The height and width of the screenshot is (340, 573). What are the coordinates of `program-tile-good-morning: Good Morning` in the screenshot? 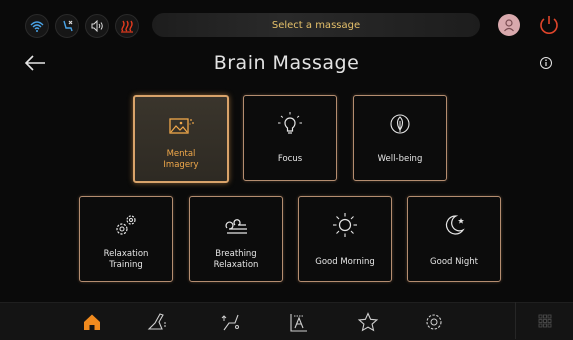 It's located at (345, 239).